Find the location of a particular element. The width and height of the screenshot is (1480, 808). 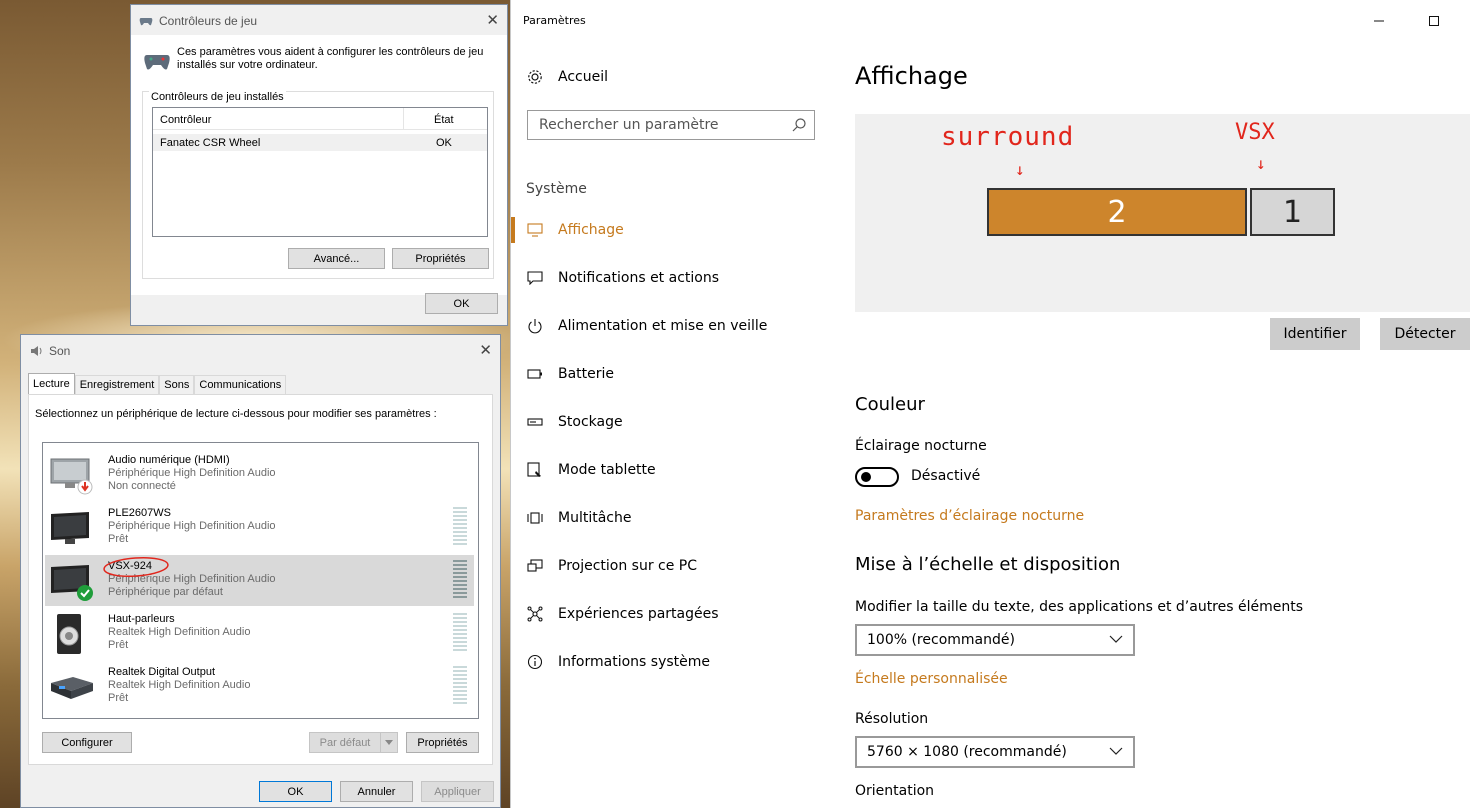

night-light-state: Désactivé is located at coordinates (946, 476).